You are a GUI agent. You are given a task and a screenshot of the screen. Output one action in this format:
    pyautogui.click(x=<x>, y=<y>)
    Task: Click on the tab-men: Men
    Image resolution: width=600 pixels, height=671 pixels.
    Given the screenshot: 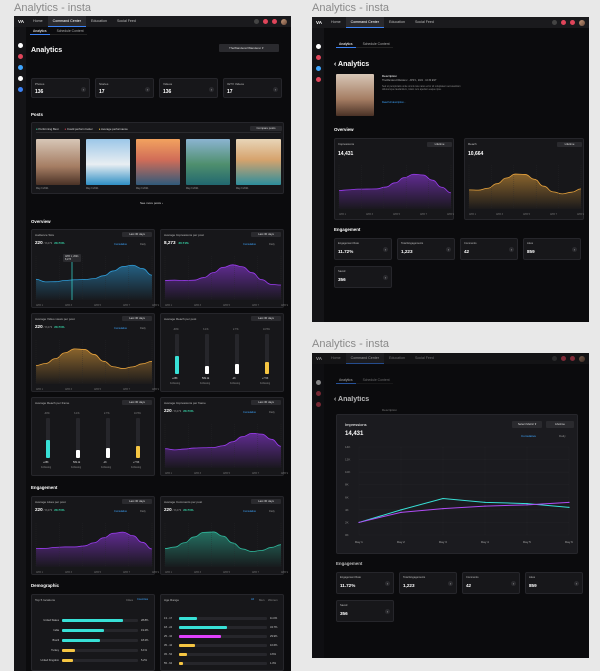 What is the action you would take?
    pyautogui.click(x=261, y=600)
    